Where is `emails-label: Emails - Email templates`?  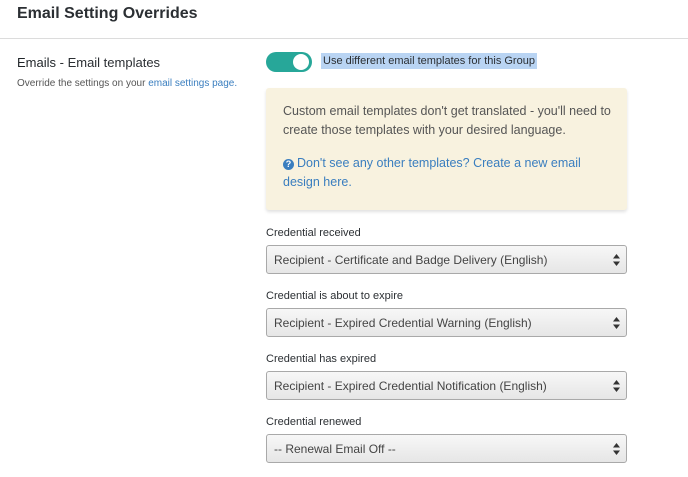
emails-label: Emails - Email templates is located at coordinates (127, 62).